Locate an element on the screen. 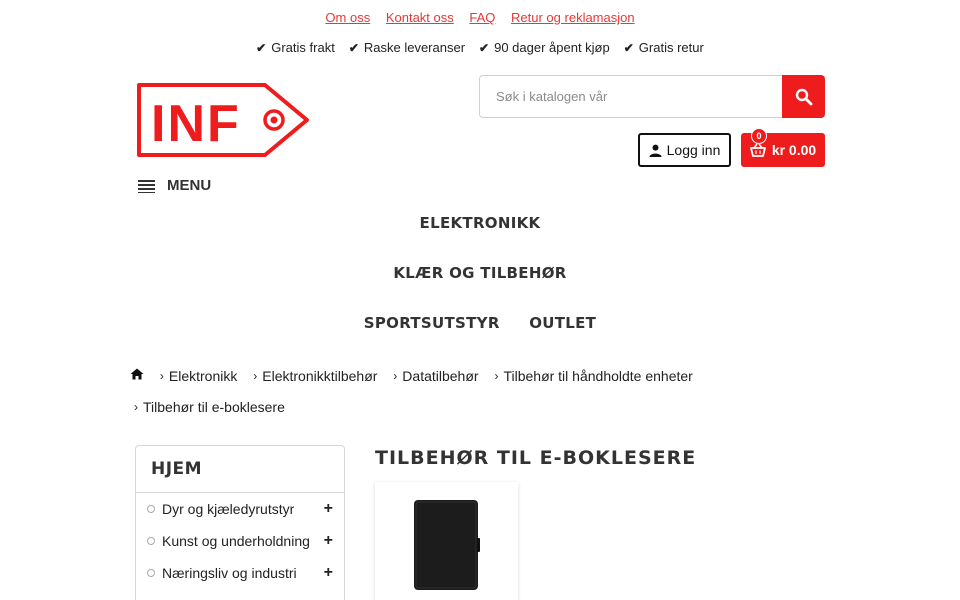  cart-count-badge: 0 is located at coordinates (759, 136).